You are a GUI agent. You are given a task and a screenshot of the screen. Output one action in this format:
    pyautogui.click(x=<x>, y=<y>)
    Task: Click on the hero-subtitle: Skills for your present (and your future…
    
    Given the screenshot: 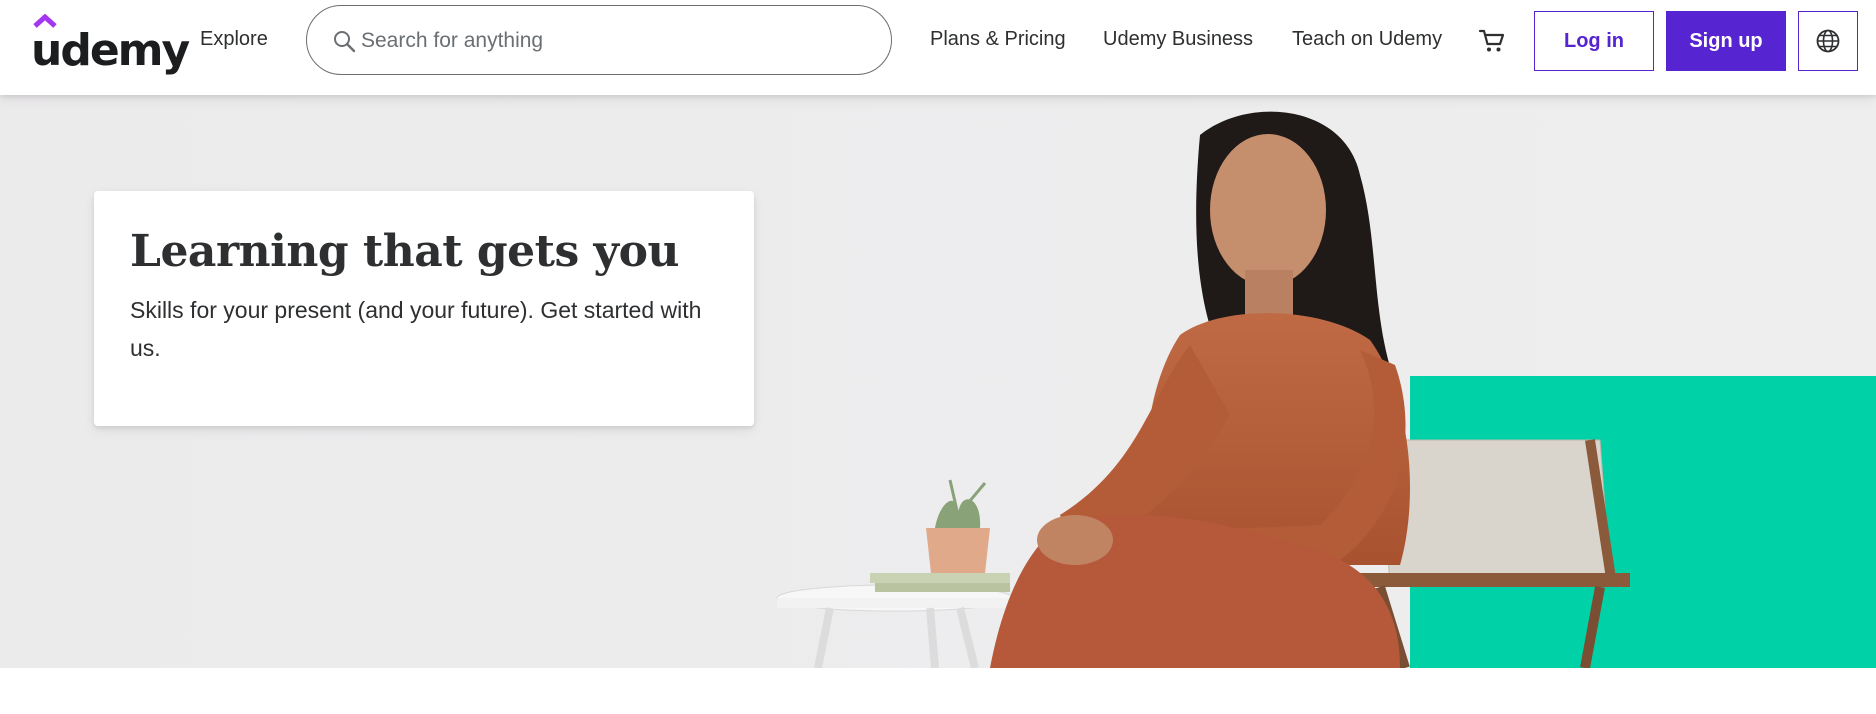 What is the action you would take?
    pyautogui.click(x=416, y=329)
    